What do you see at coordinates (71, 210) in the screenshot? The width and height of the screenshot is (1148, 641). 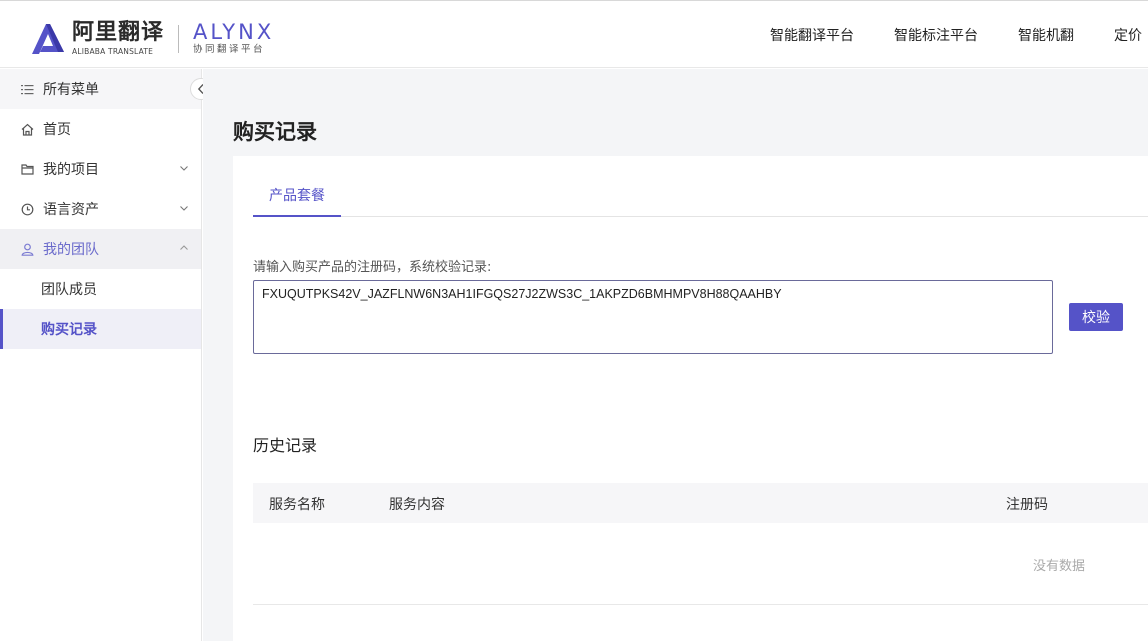 I see `sidebar-item-label: 语言资产` at bounding box center [71, 210].